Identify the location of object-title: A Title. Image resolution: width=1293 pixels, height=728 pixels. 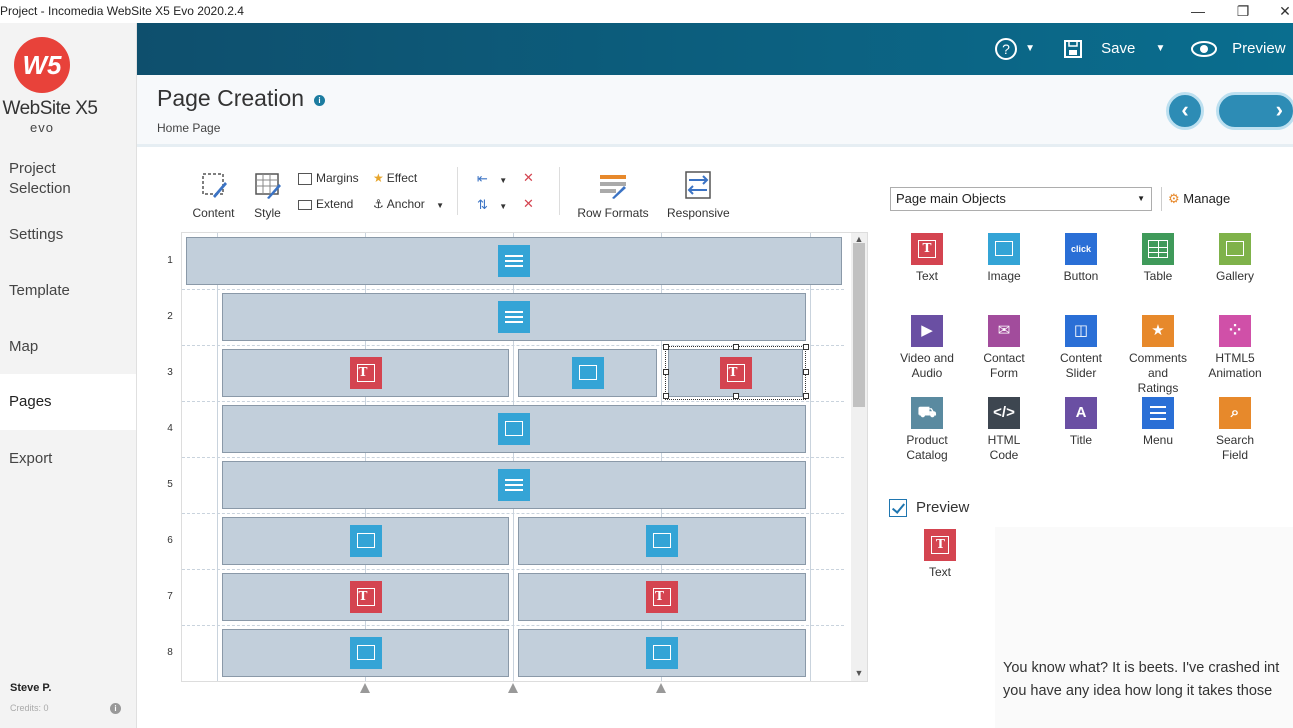
(1081, 422).